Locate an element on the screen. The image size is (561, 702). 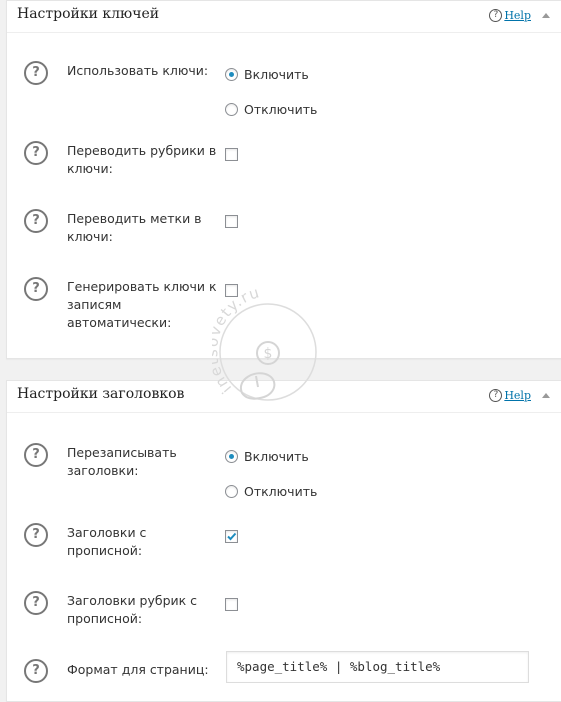
rewrite-disable-option: Отключить is located at coordinates (271, 491).